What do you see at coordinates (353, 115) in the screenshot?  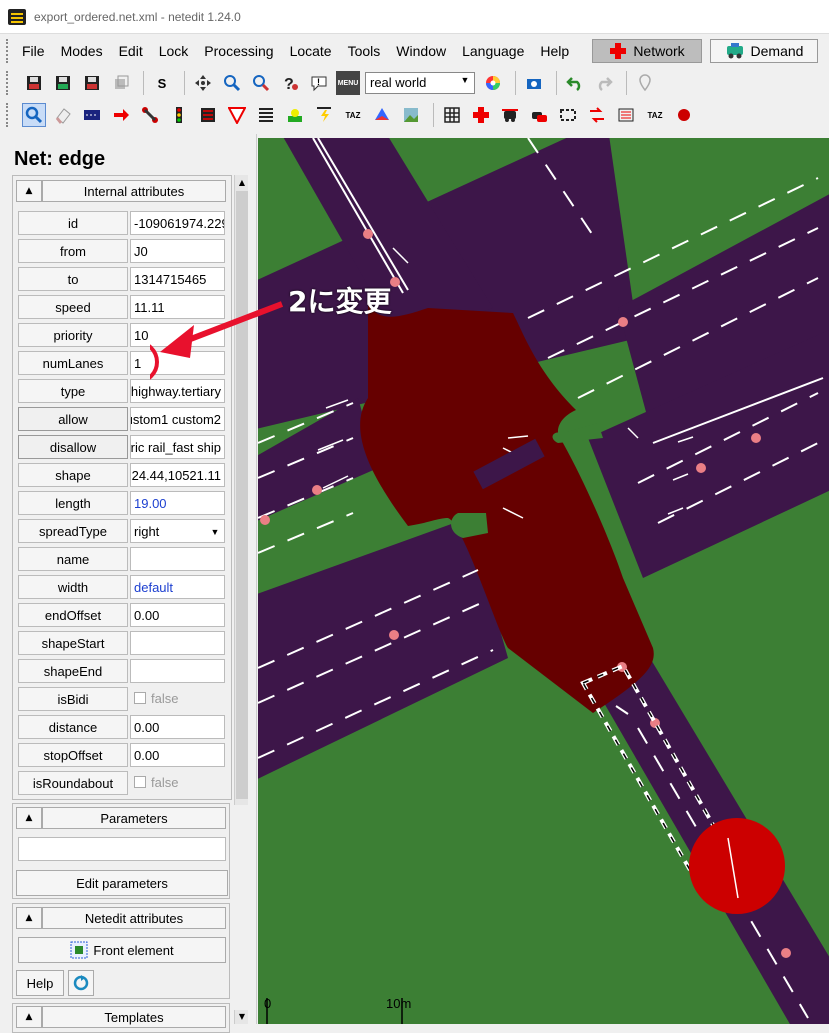 I see `taz-icon: TAZ` at bounding box center [353, 115].